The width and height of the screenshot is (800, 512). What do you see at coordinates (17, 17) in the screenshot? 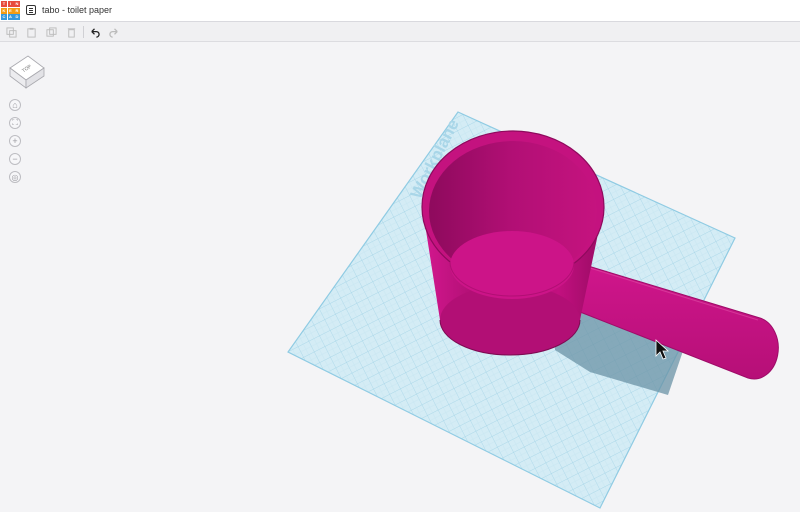
I see `logo-tile: D` at bounding box center [17, 17].